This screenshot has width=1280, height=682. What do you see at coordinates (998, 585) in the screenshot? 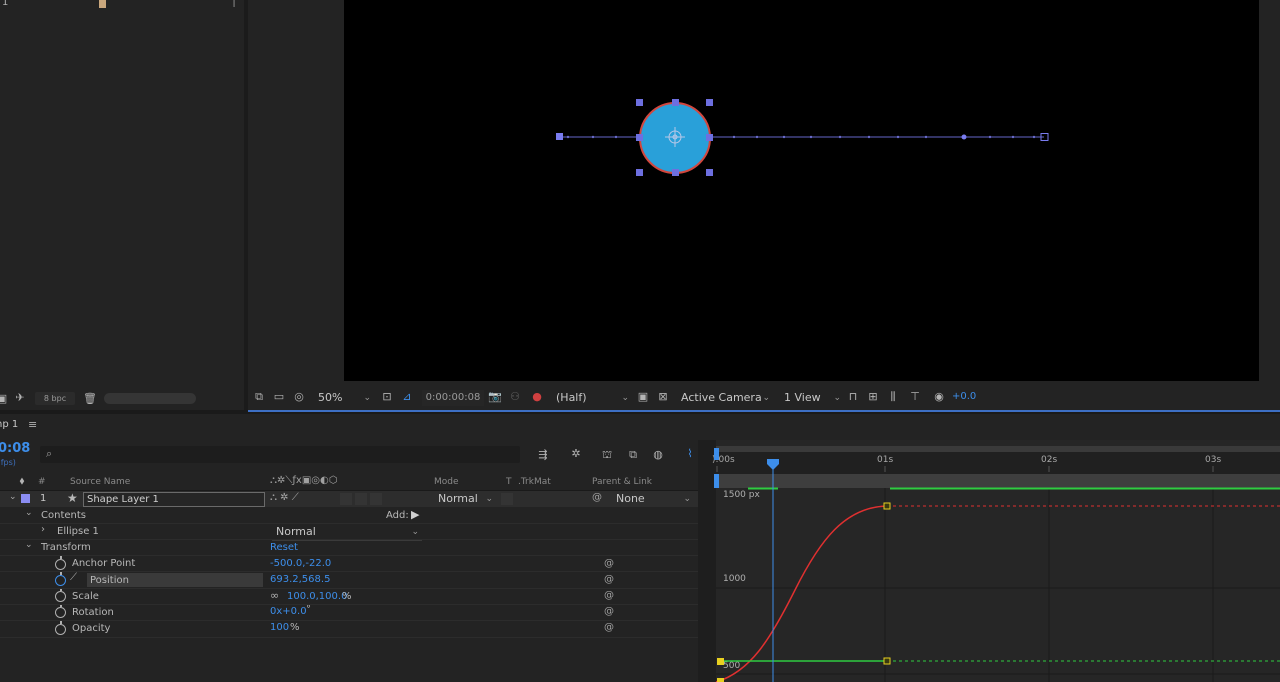
I see `graph-grid` at bounding box center [998, 585].